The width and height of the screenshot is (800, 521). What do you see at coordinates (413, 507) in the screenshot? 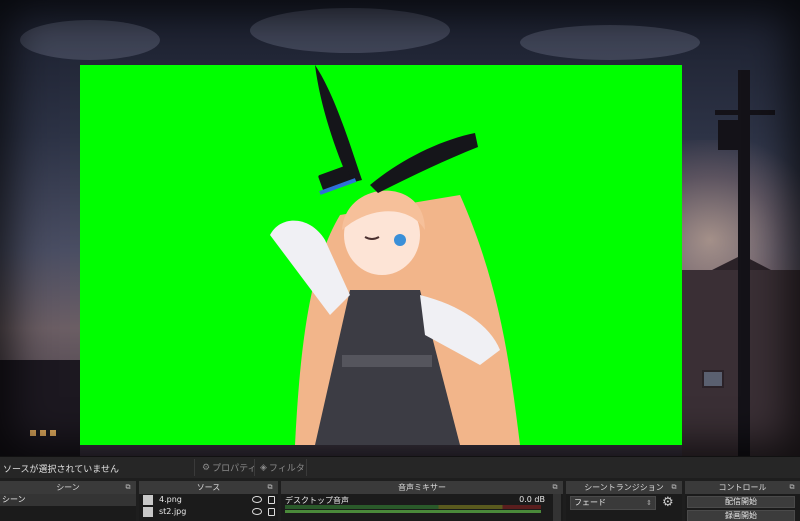
I see `volume-meter` at bounding box center [413, 507].